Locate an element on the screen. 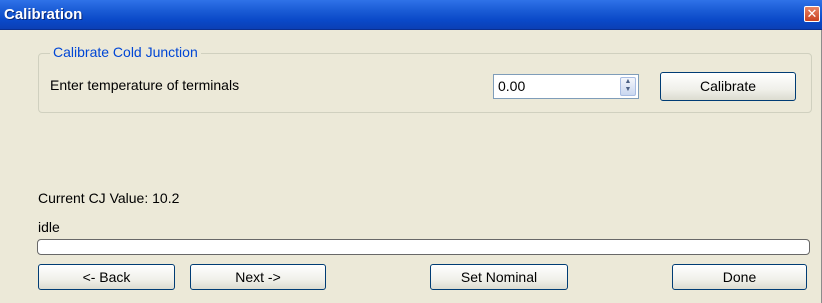 Image resolution: width=822 pixels, height=303 pixels. temperature-prompt-label: Enter temperature of terminals is located at coordinates (145, 85).